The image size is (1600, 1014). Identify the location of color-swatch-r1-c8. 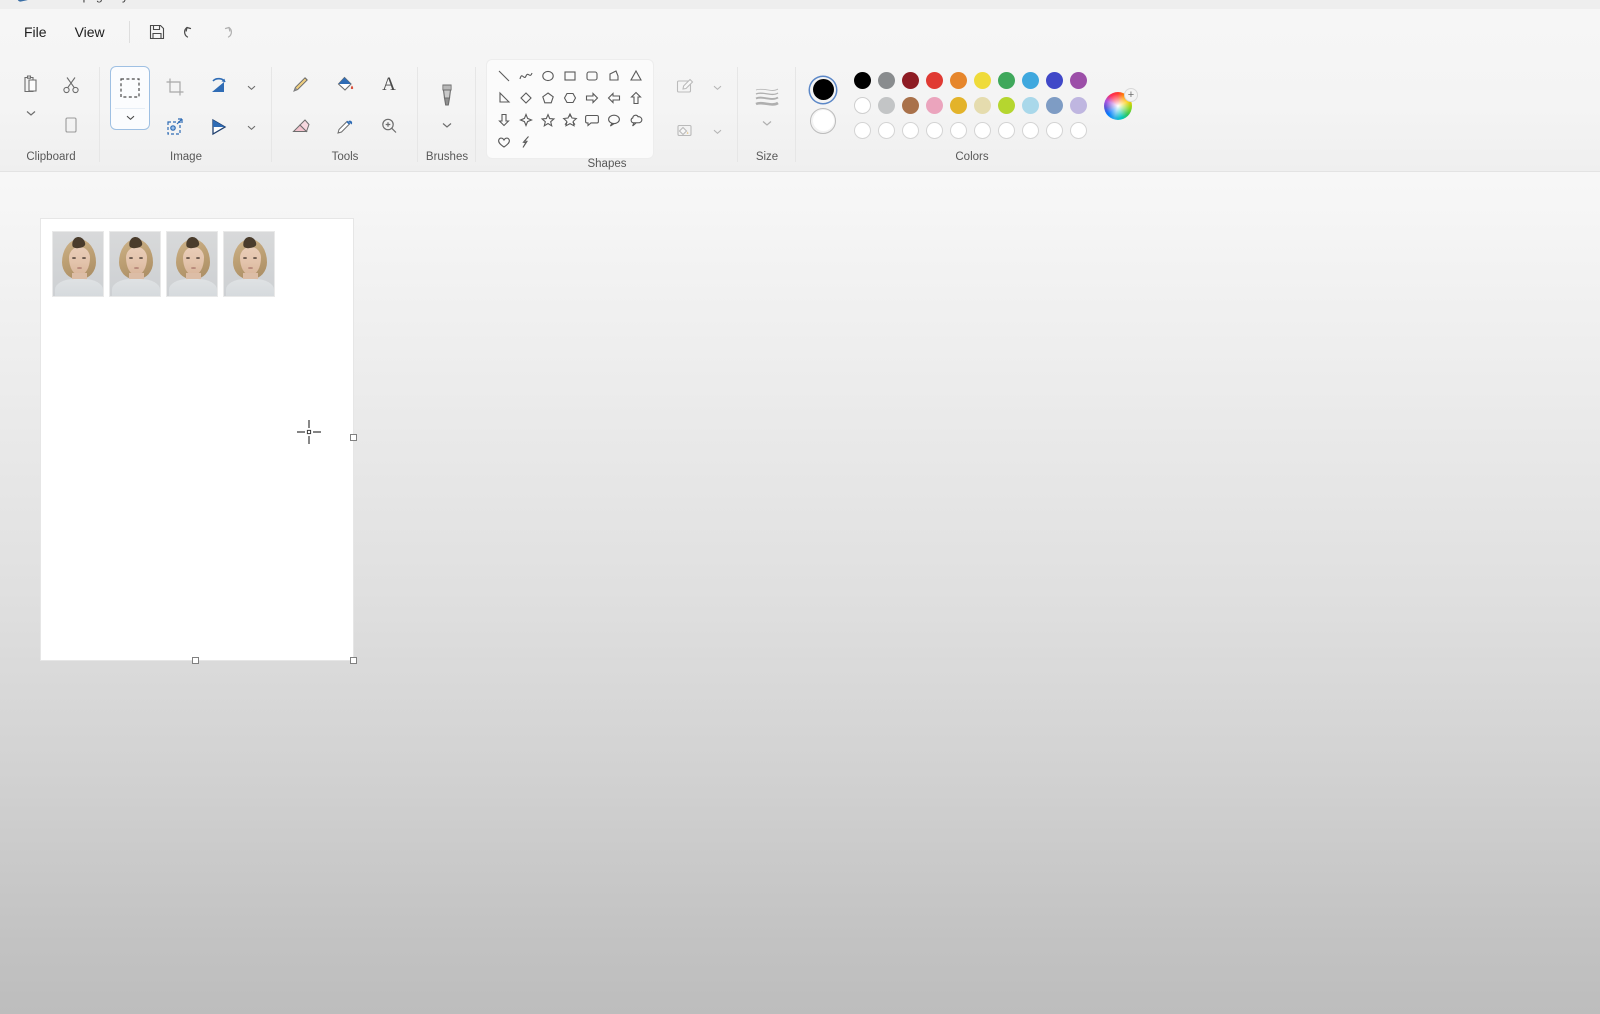
(1030, 80).